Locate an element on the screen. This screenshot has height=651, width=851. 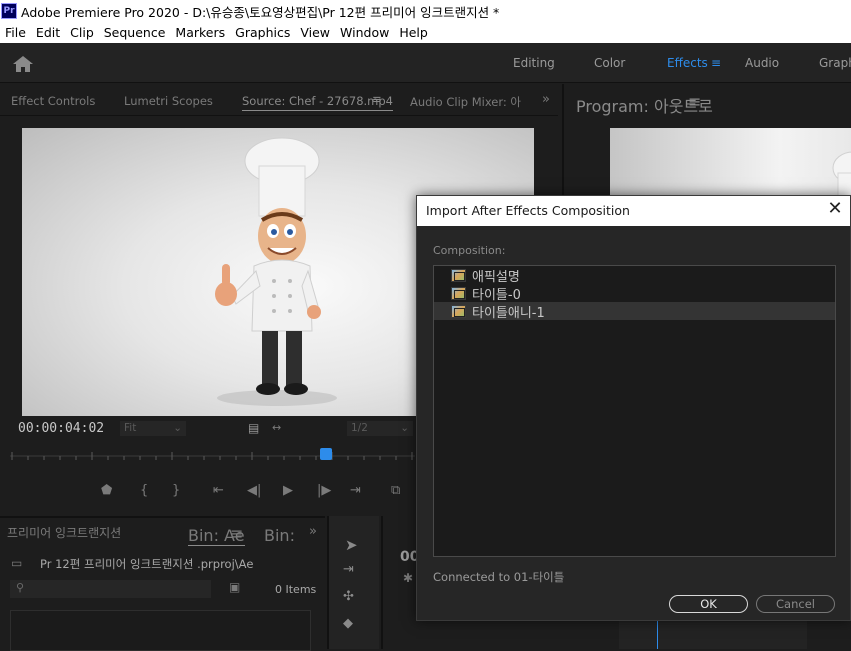
ok-button: OK is located at coordinates (708, 604).